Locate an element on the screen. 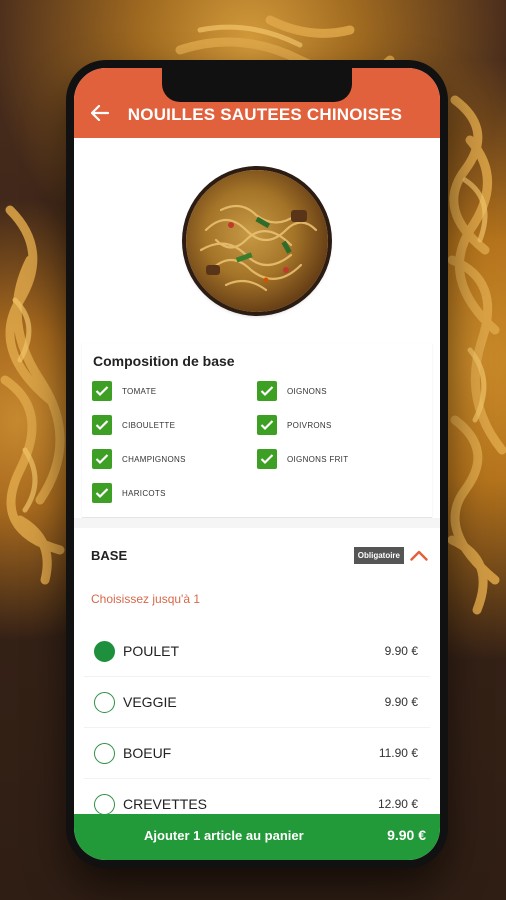 The width and height of the screenshot is (506, 900). base-section-header: BASE Obligatoire is located at coordinates (257, 548).